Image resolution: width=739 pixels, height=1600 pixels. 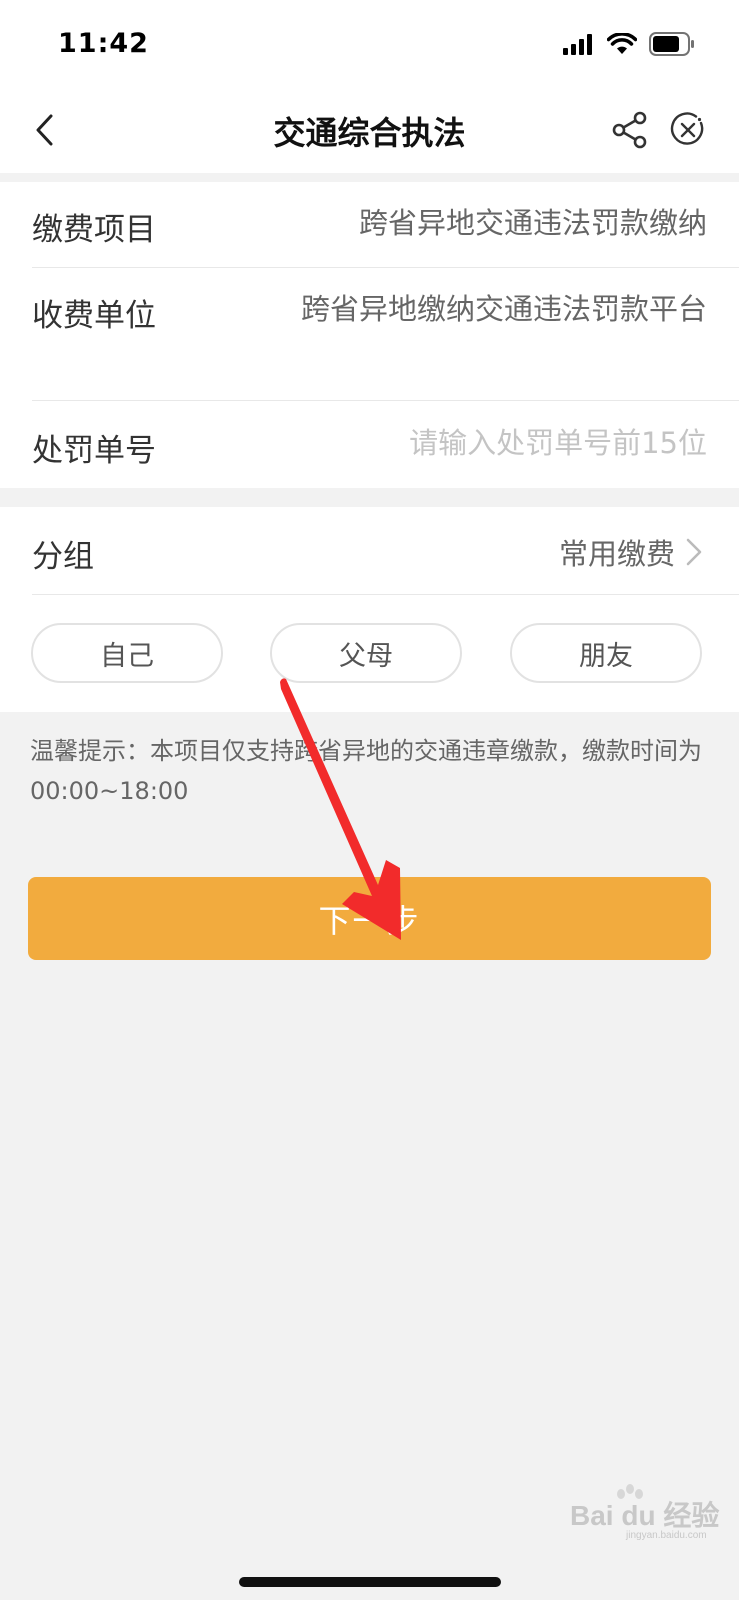 I want to click on chevron-right-icon, so click(x=694, y=552).